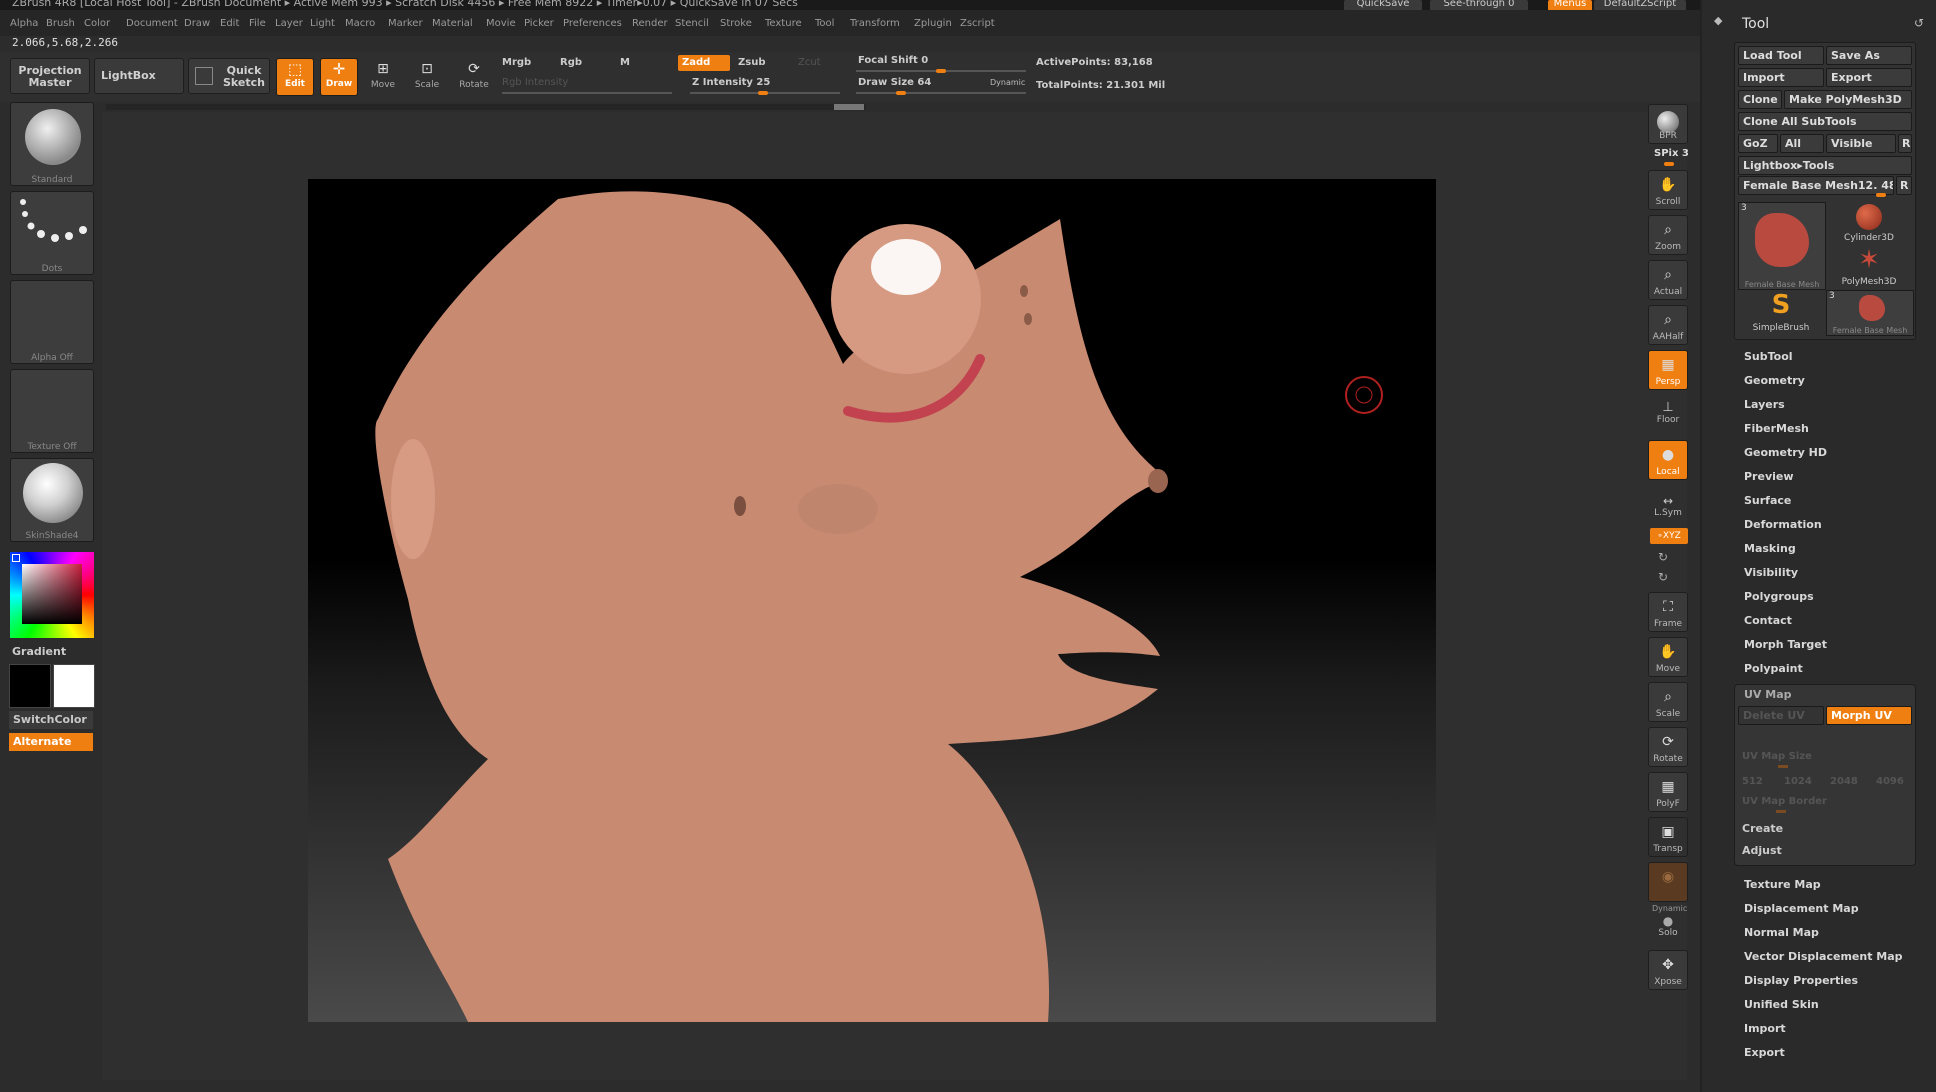 The width and height of the screenshot is (1936, 1092). What do you see at coordinates (1768, 356) in the screenshot?
I see `section-subtool: SubTool` at bounding box center [1768, 356].